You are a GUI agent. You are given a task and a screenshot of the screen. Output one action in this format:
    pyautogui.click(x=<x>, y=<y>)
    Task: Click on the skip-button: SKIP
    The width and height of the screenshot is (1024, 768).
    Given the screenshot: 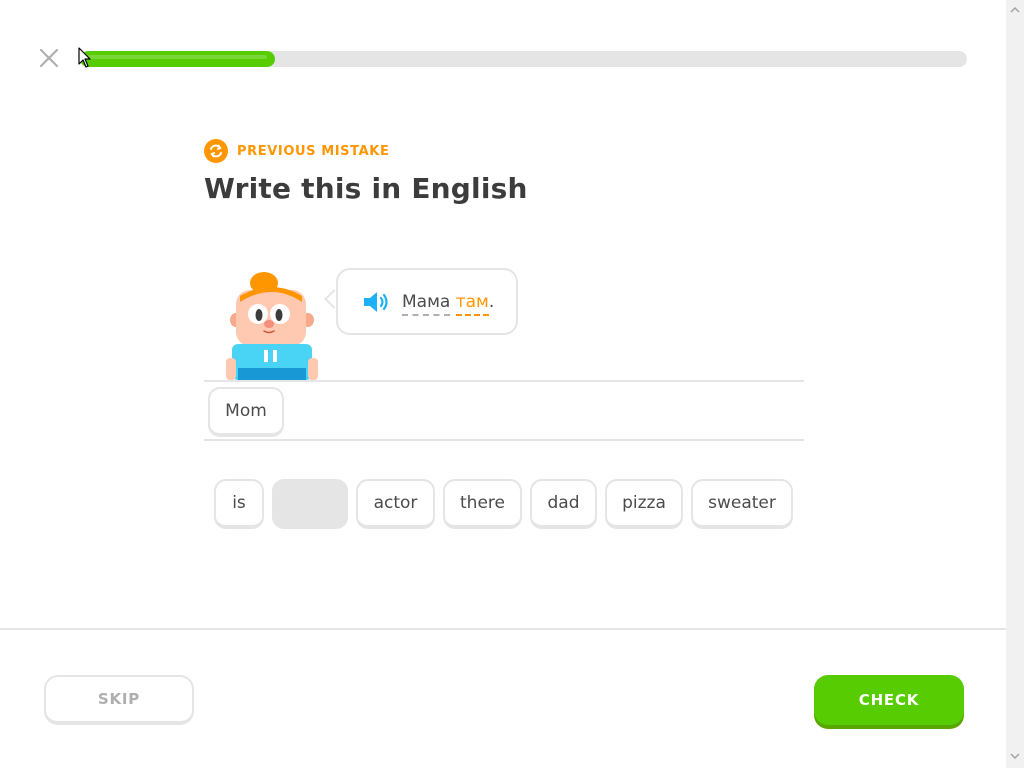 What is the action you would take?
    pyautogui.click(x=119, y=700)
    